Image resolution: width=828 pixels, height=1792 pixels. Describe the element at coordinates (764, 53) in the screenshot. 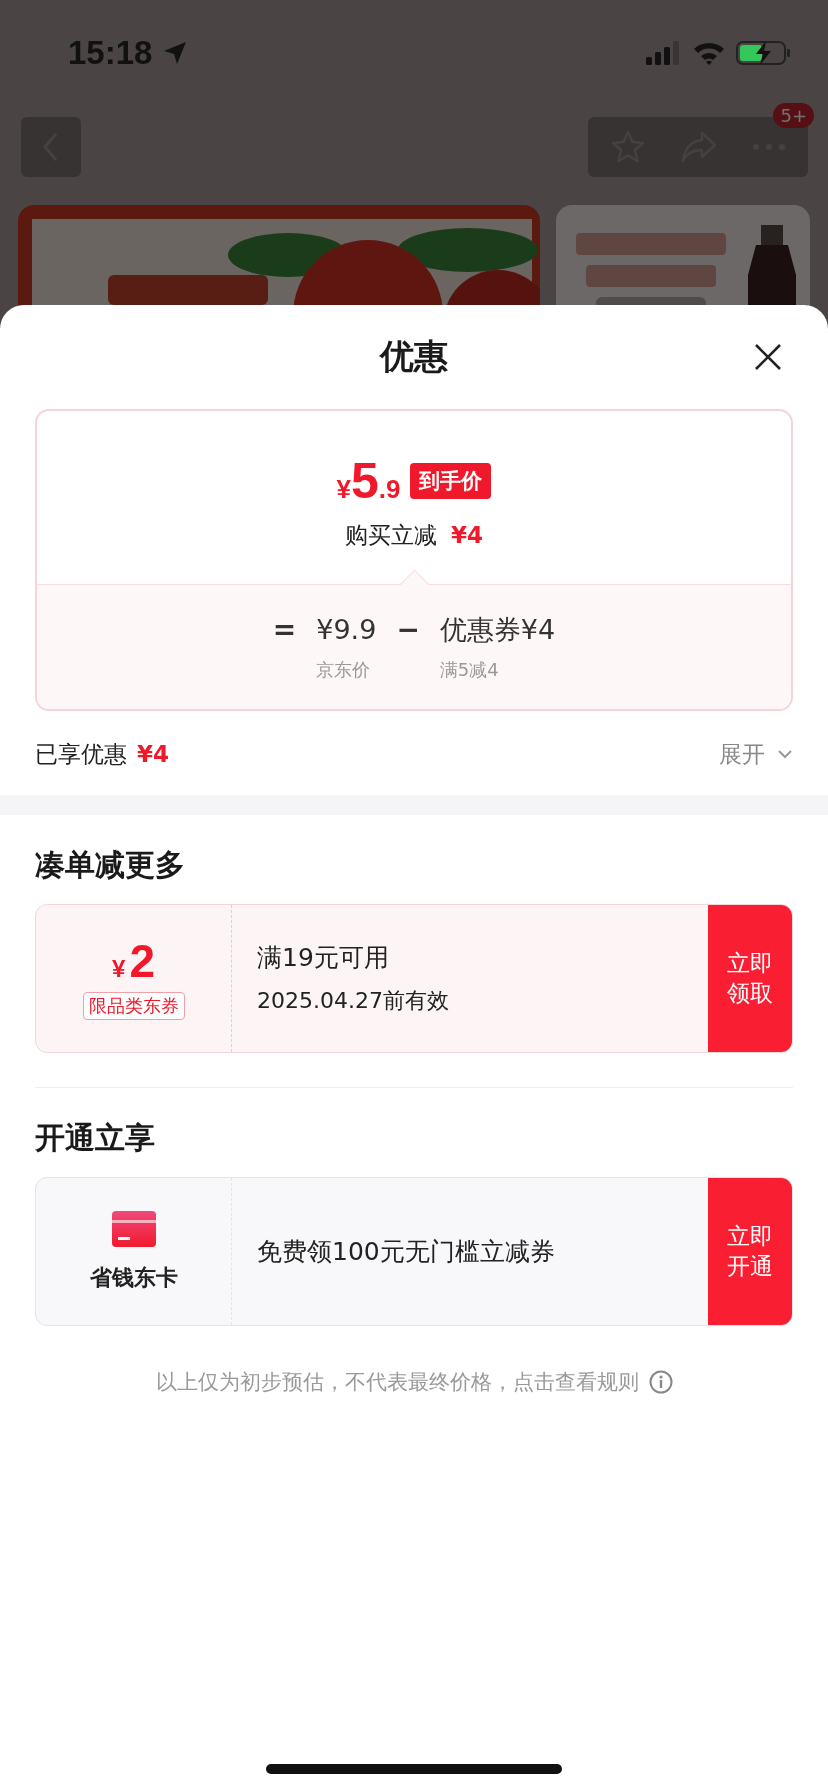

I see `battery-icon` at that location.